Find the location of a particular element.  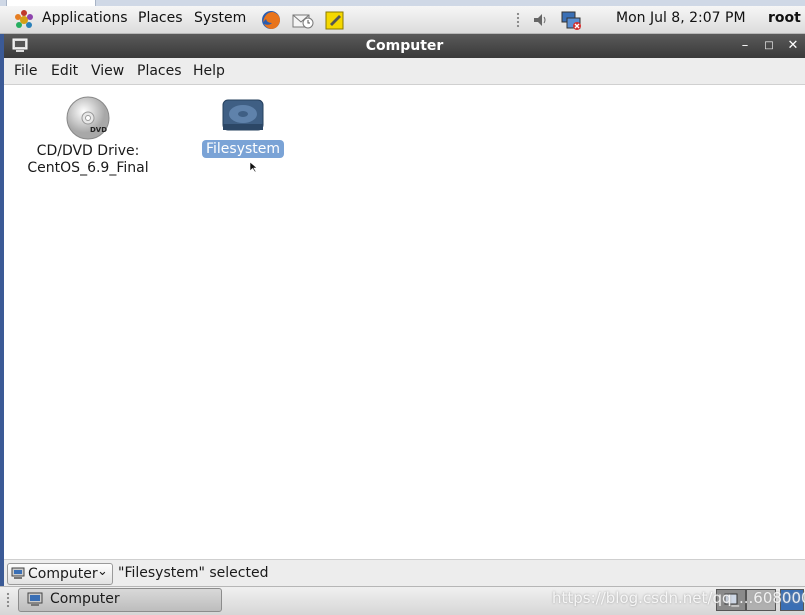

notes-icon is located at coordinates (335, 20).